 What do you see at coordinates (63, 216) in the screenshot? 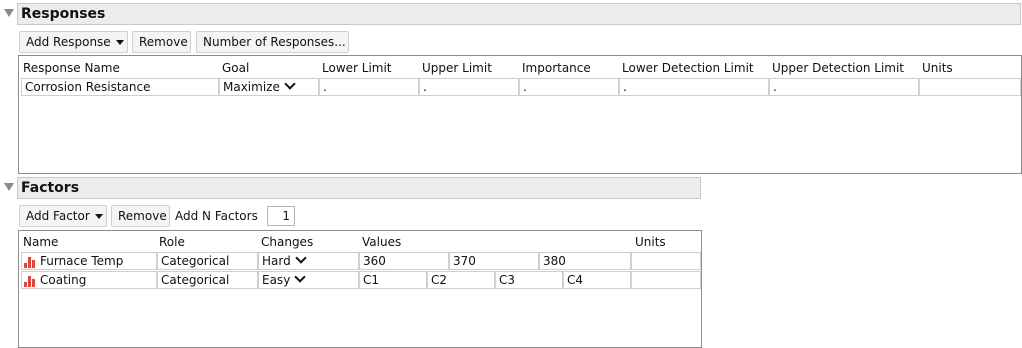
I see `add-factor-button: Add Factor` at bounding box center [63, 216].